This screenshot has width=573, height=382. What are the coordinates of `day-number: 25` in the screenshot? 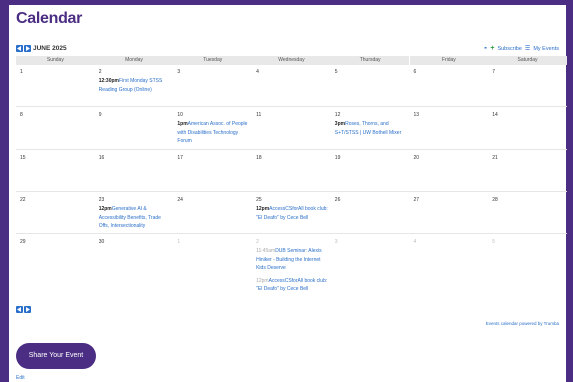 It's located at (259, 200).